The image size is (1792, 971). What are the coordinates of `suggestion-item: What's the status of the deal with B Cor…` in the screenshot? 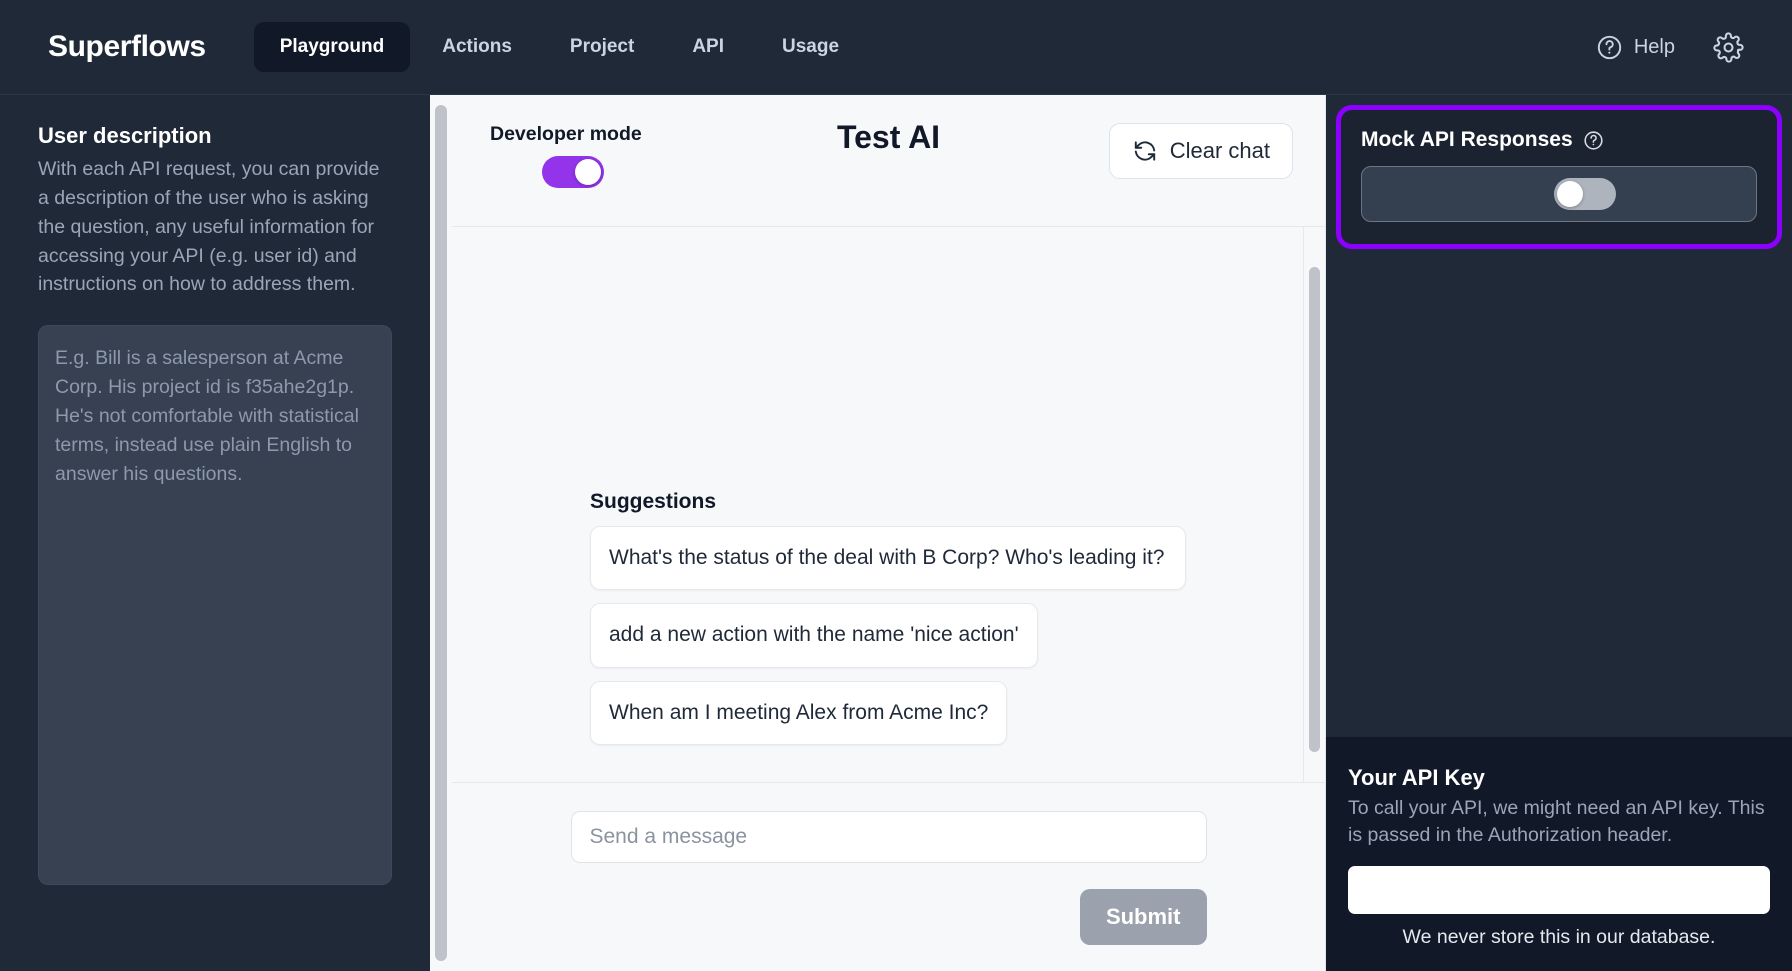 It's located at (888, 558).